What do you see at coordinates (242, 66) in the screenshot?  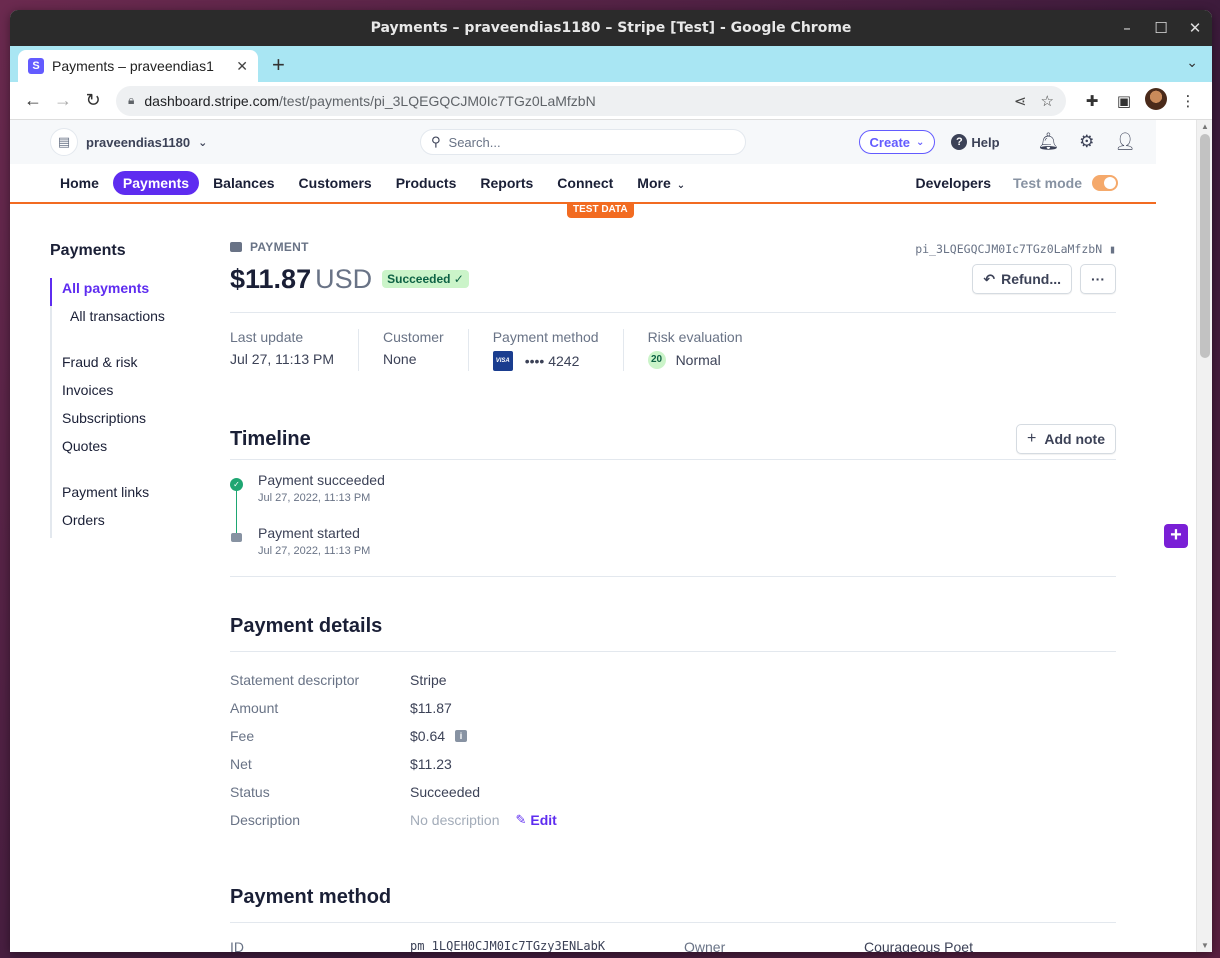 I see `close-tab-icon: ✕` at bounding box center [242, 66].